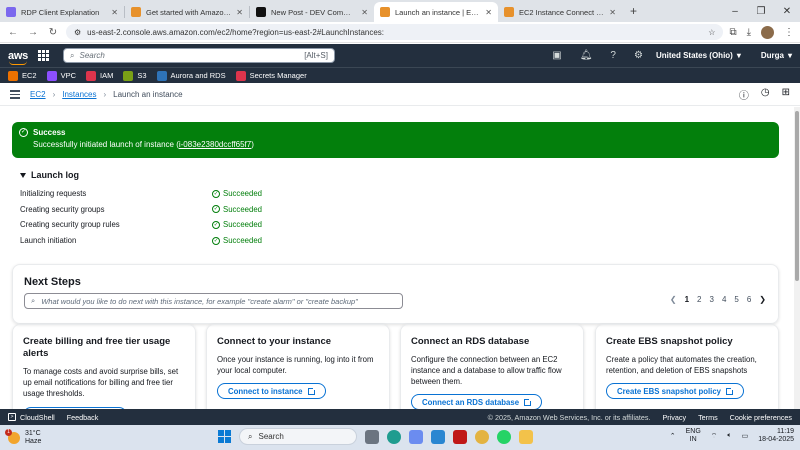 This screenshot has width=800, height=450. What do you see at coordinates (13, 32) in the screenshot?
I see `back-icon: ←` at bounding box center [13, 32].